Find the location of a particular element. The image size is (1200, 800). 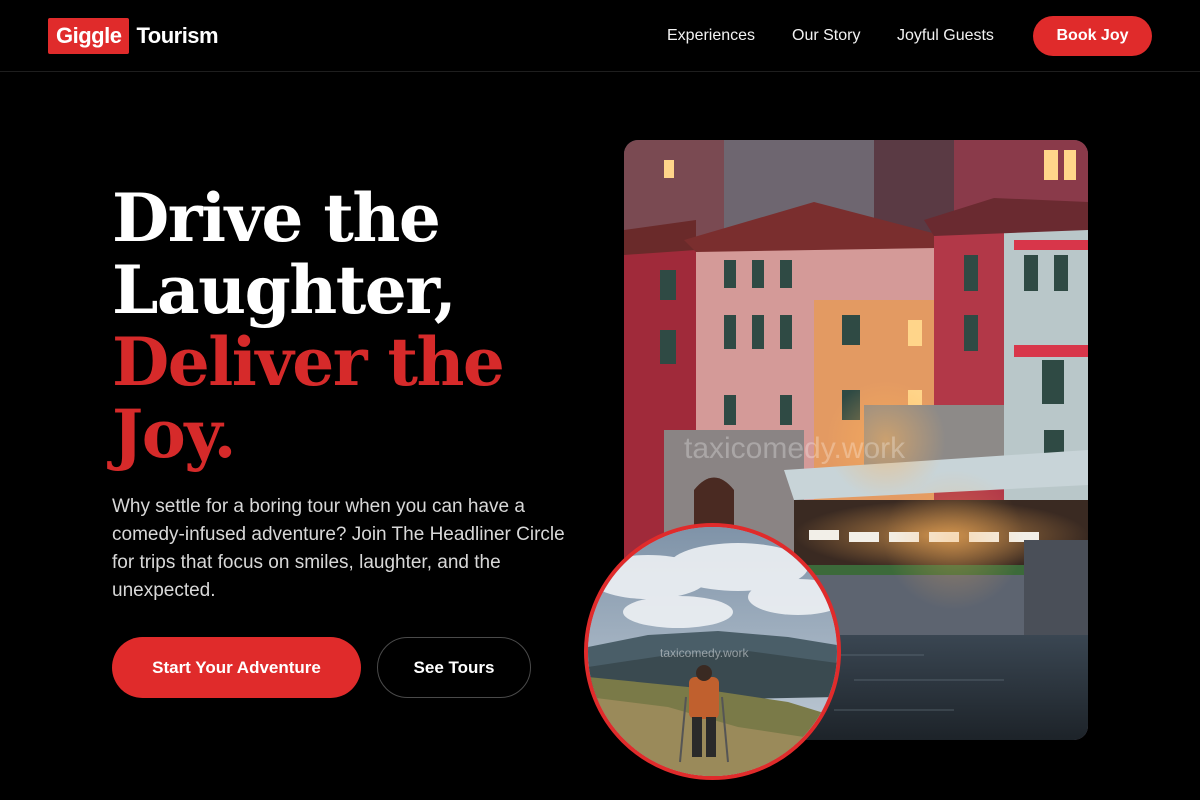

logo-wordmark: Tourism is located at coordinates (177, 35).